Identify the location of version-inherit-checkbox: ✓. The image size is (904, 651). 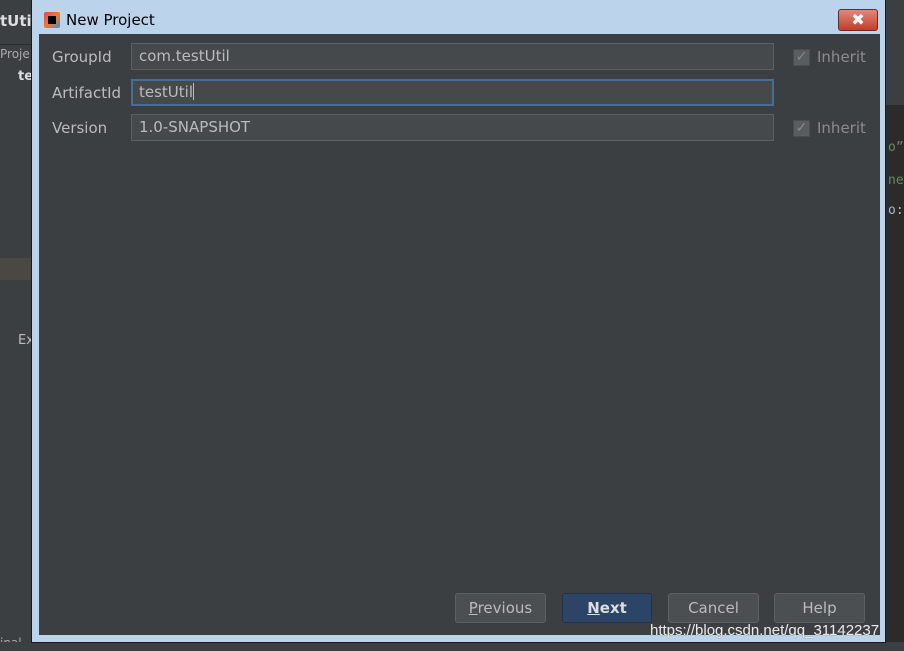
(801, 128).